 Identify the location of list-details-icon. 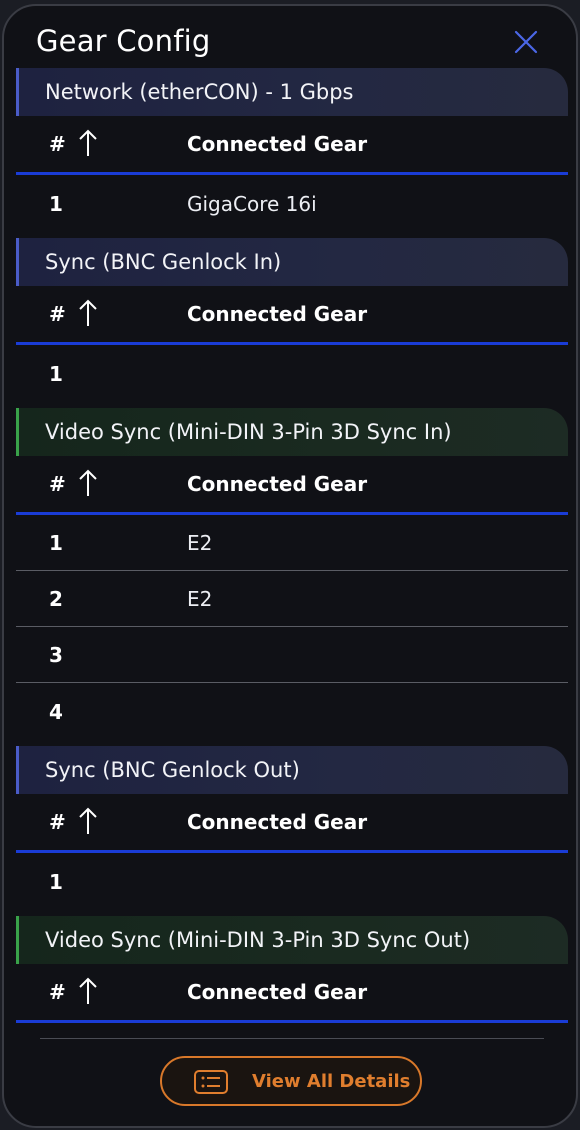
(211, 1082).